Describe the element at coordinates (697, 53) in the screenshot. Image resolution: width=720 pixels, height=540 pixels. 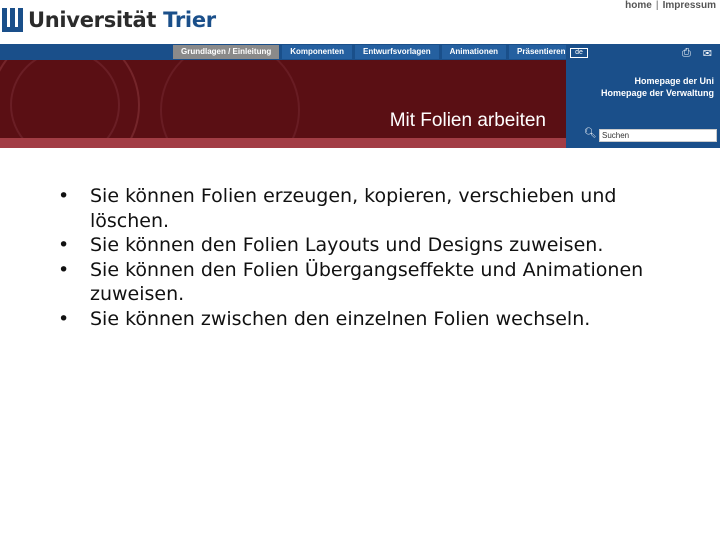
I see `panel-icons: ⎙ ✉` at that location.